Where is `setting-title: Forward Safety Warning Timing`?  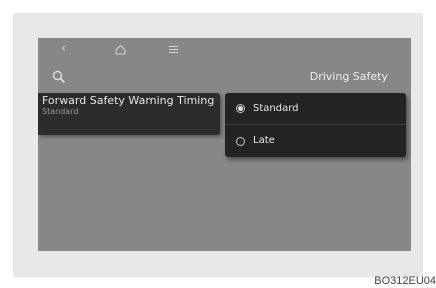
setting-title: Forward Safety Warning Timing is located at coordinates (128, 100).